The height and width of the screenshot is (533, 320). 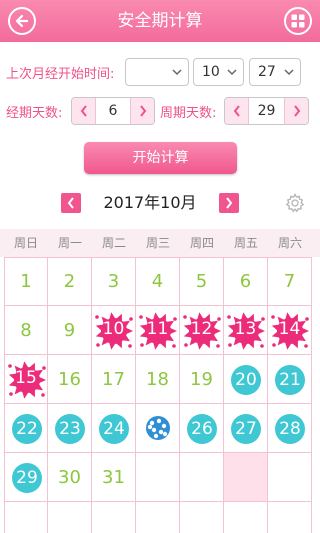 I want to click on calendar-day-cell: 13, so click(x=246, y=330).